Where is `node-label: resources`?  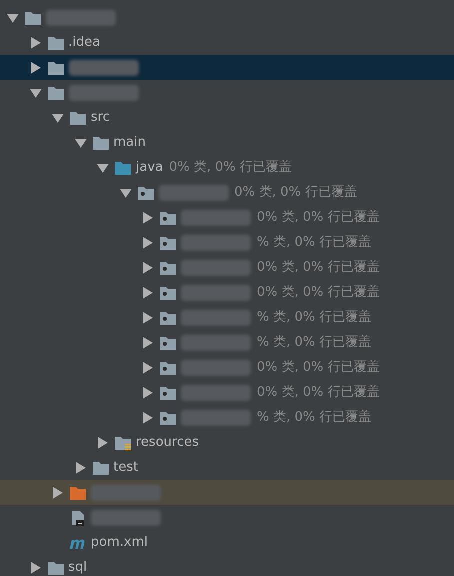
node-label: resources is located at coordinates (168, 443).